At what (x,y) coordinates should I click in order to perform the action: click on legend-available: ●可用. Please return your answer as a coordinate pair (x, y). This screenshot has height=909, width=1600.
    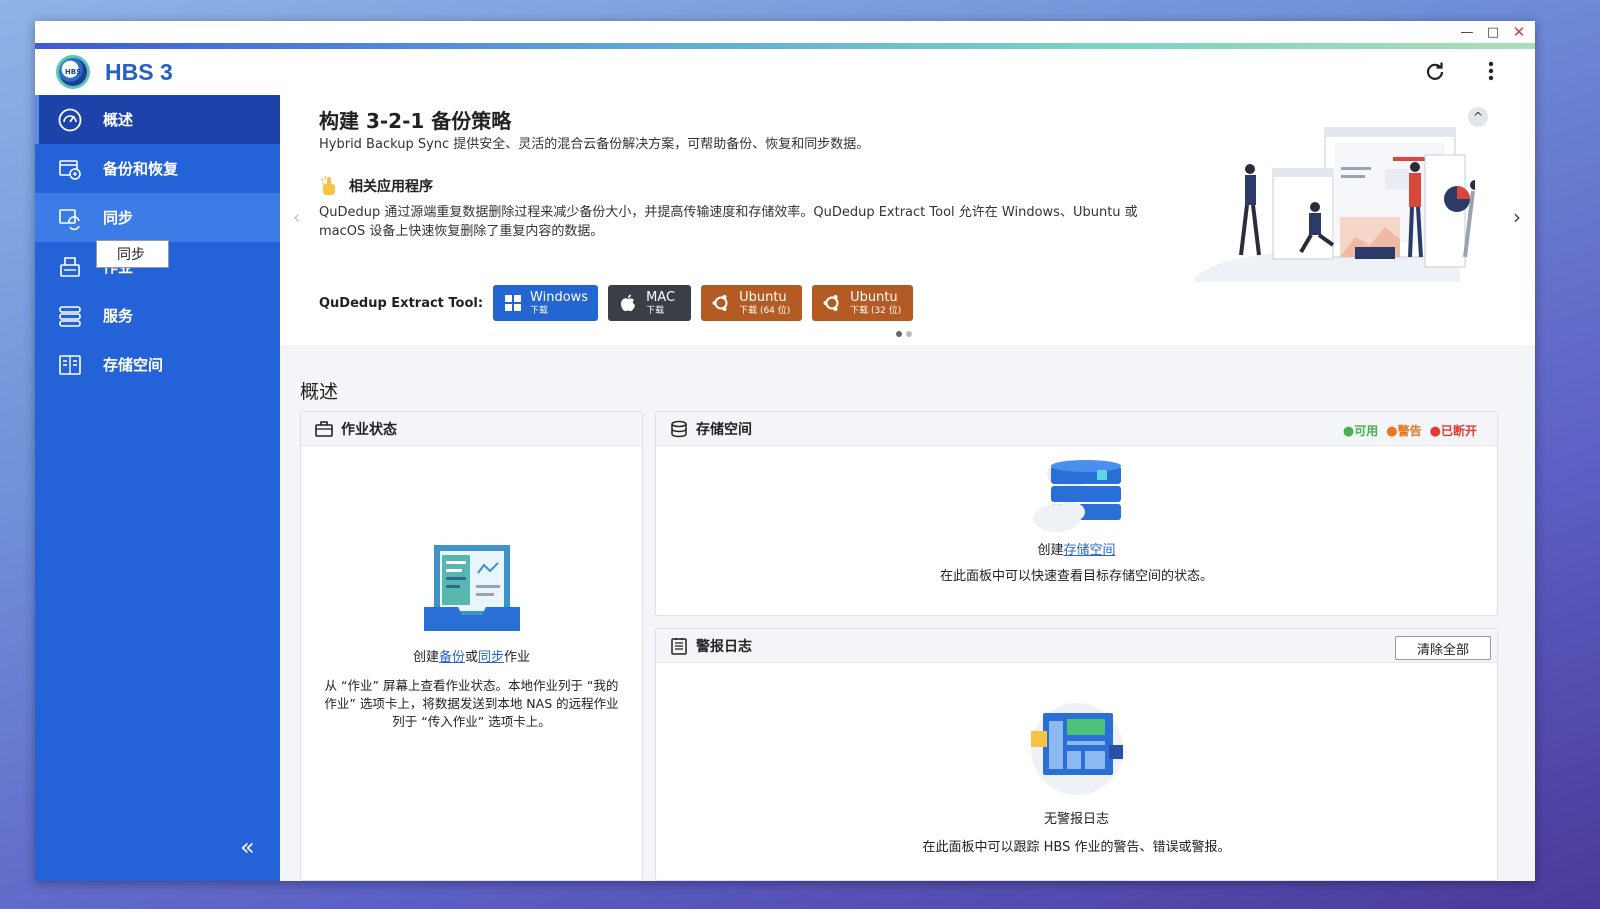
    Looking at the image, I should click on (1360, 431).